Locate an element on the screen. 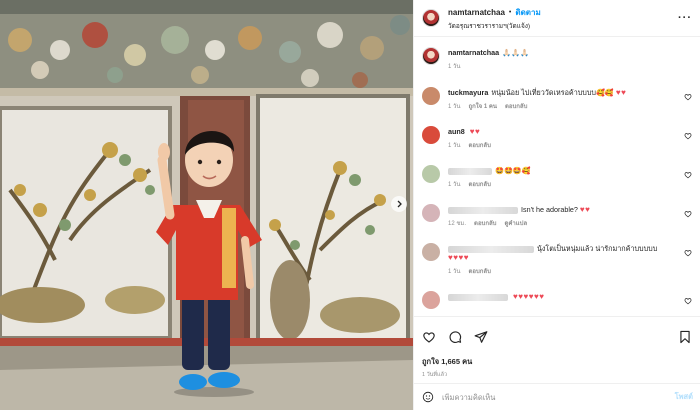 This screenshot has height=410, width=700. comment-content: Isn't he adorable? is located at coordinates (549, 209).